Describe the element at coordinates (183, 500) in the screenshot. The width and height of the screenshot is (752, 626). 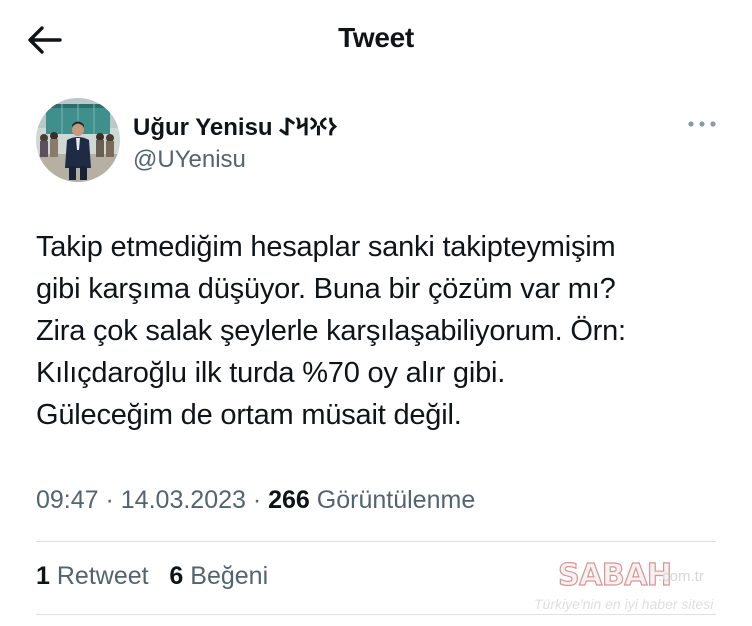
I see `tweet-date: 14.03.2023` at that location.